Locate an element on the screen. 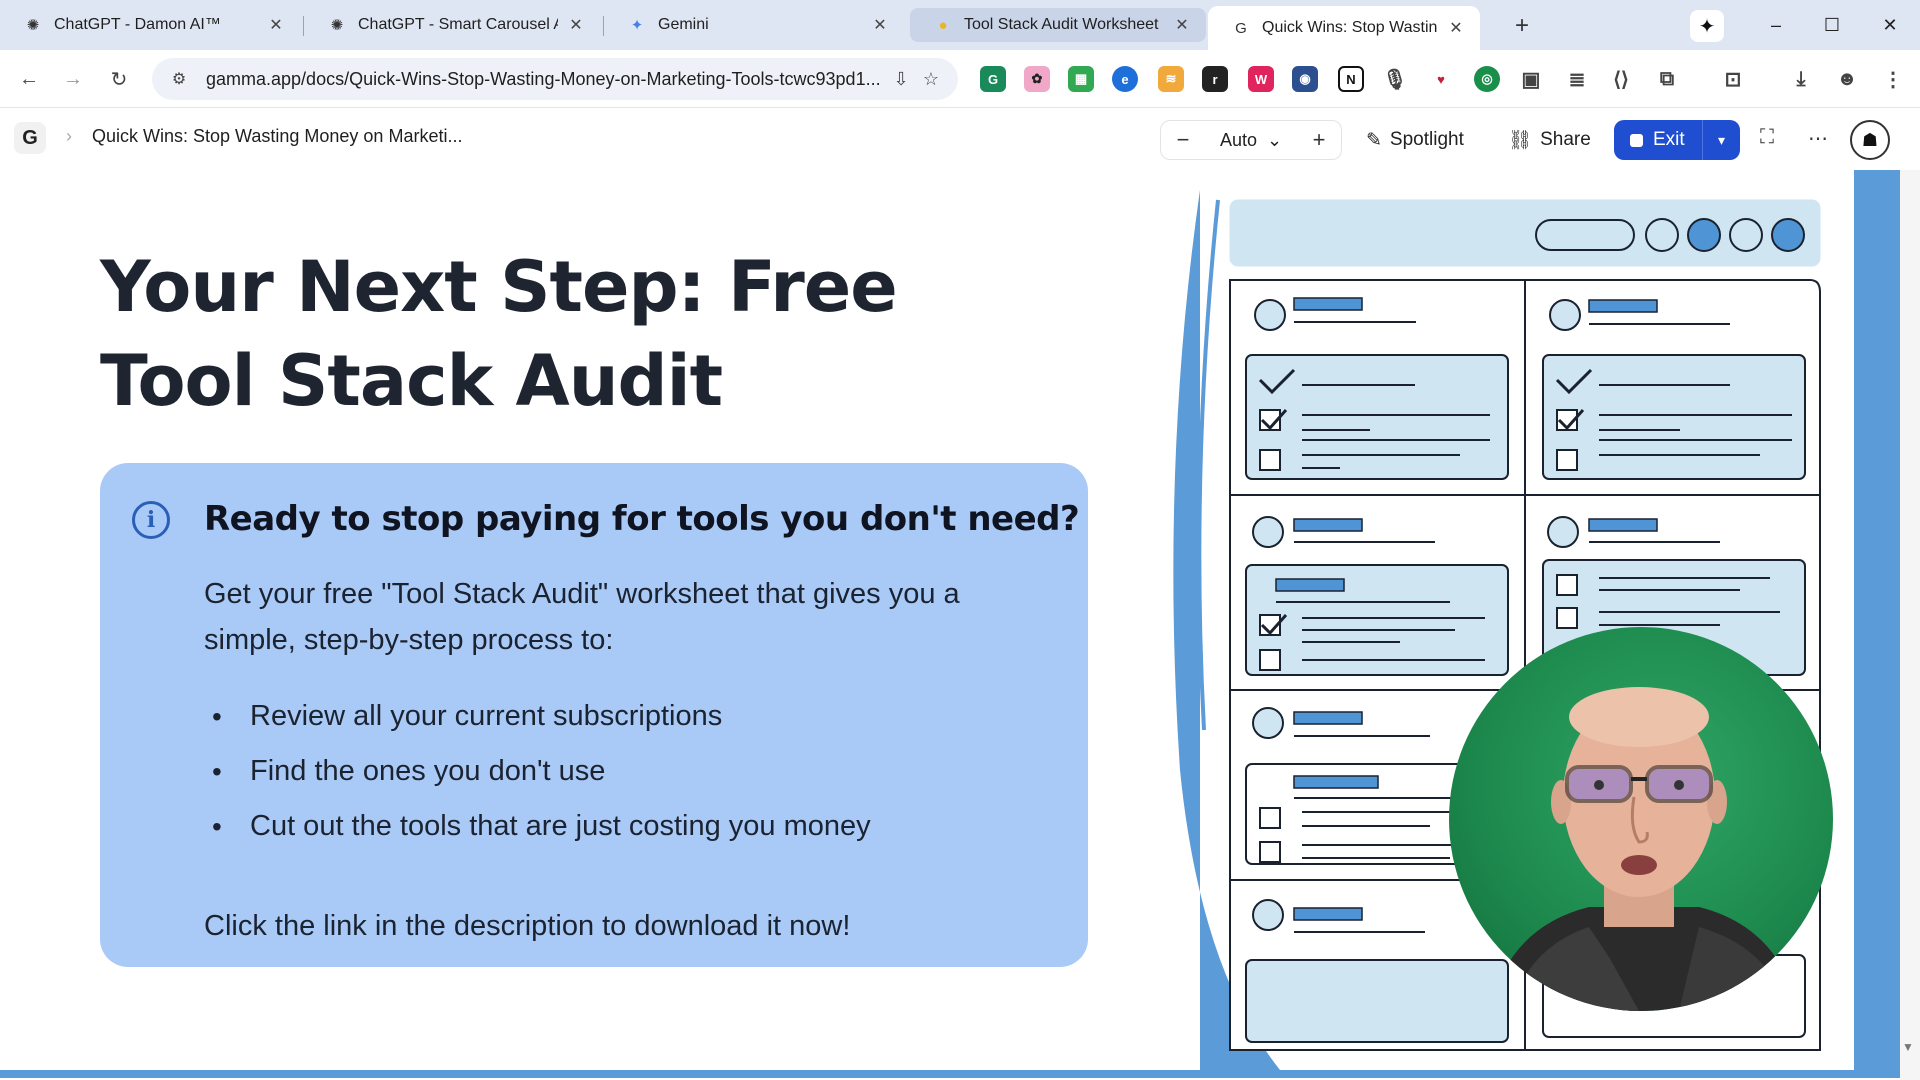 The image size is (1920, 1080). tab-title: Quick Wins: Stop Wasting Mon is located at coordinates (1350, 27).